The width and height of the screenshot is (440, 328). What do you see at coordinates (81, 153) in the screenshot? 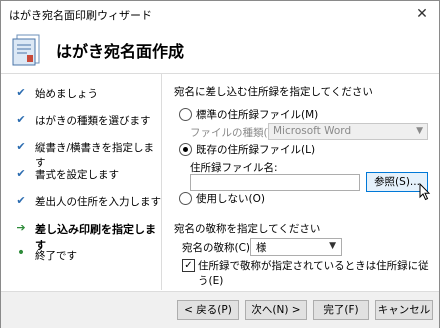
I see `step-item-orientation: ✔ 縦書き/横書きを指定します` at bounding box center [81, 153].